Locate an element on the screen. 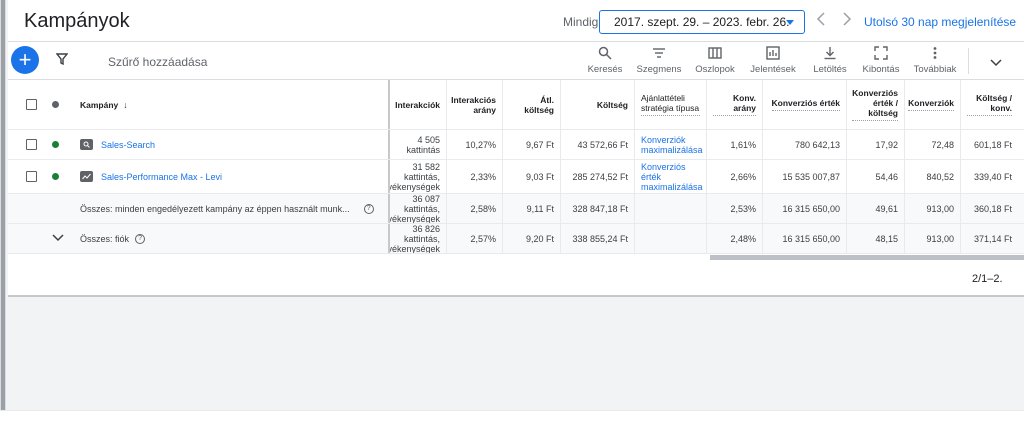 Image resolution: width=1024 pixels, height=438 pixels. bid-strategy-link: Konverziók maximalizálása is located at coordinates (672, 145).